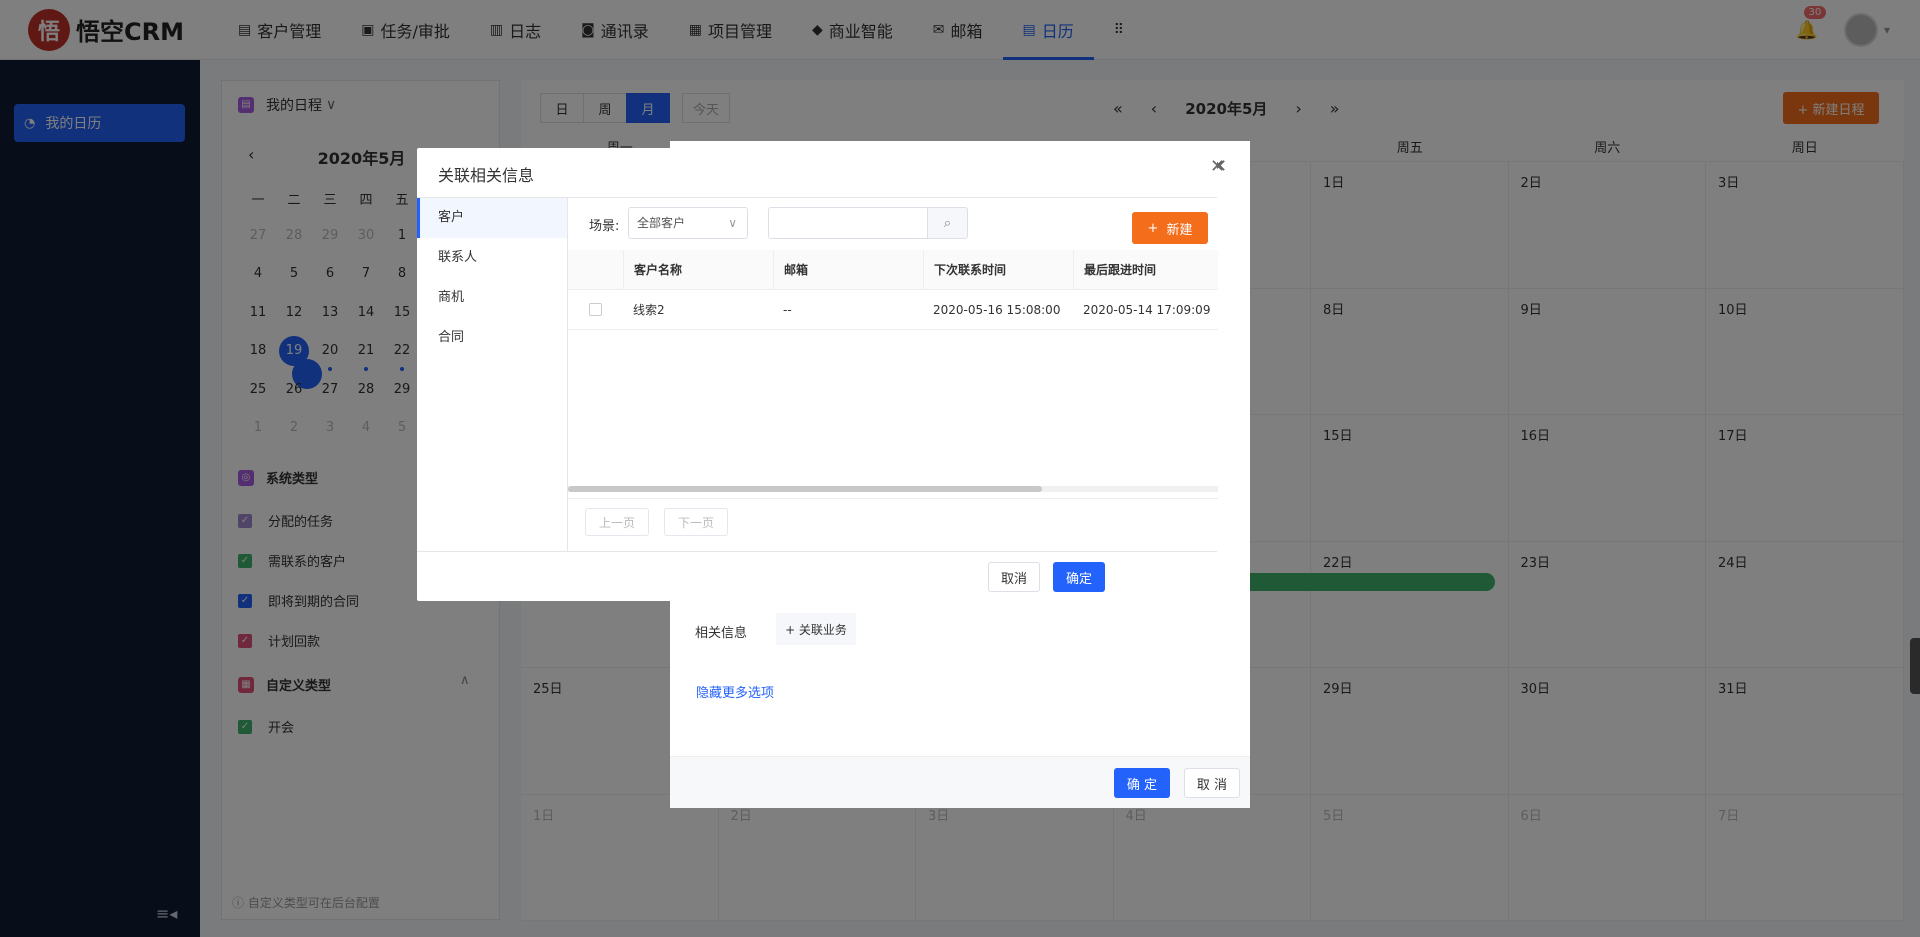 This screenshot has height=937, width=1920. Describe the element at coordinates (1179, 230) in the screenshot. I see `new-label: 新建` at that location.